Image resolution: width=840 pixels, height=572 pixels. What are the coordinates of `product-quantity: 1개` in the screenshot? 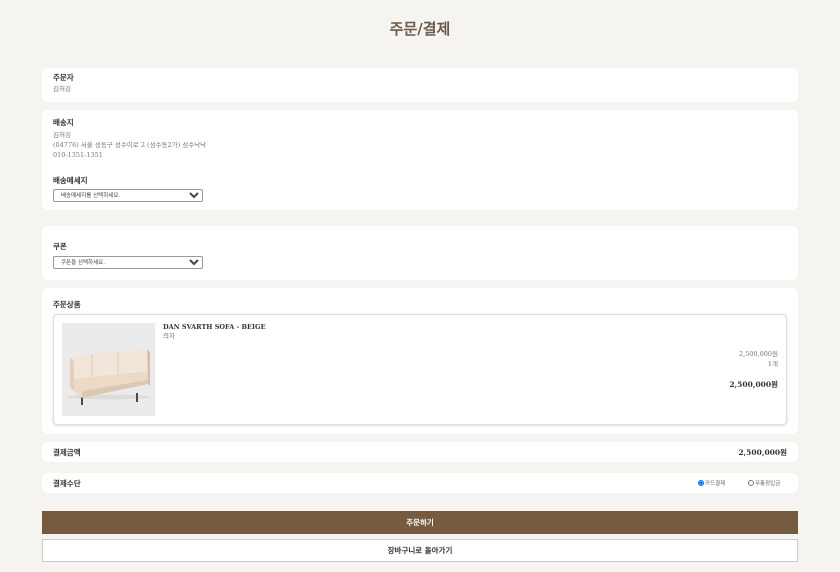 It's located at (772, 364).